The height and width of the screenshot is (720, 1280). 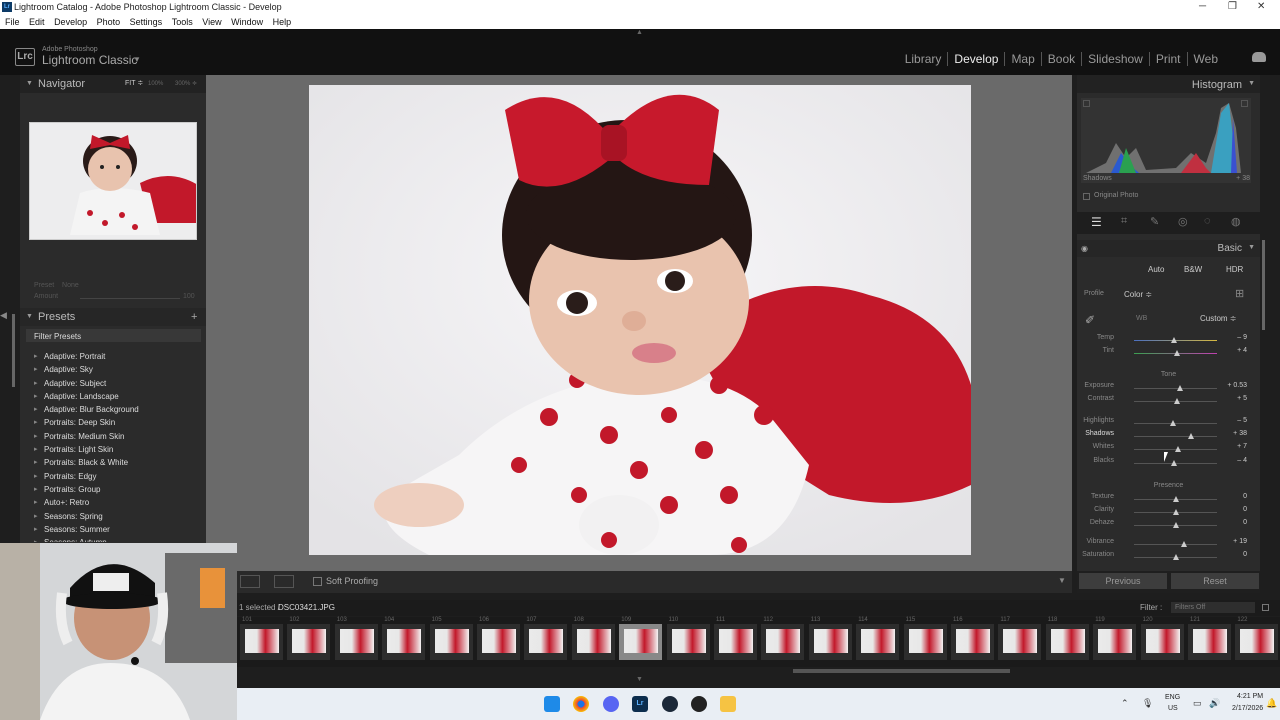 What do you see at coordinates (1086, 196) in the screenshot?
I see `original-photo-checkbox` at bounding box center [1086, 196].